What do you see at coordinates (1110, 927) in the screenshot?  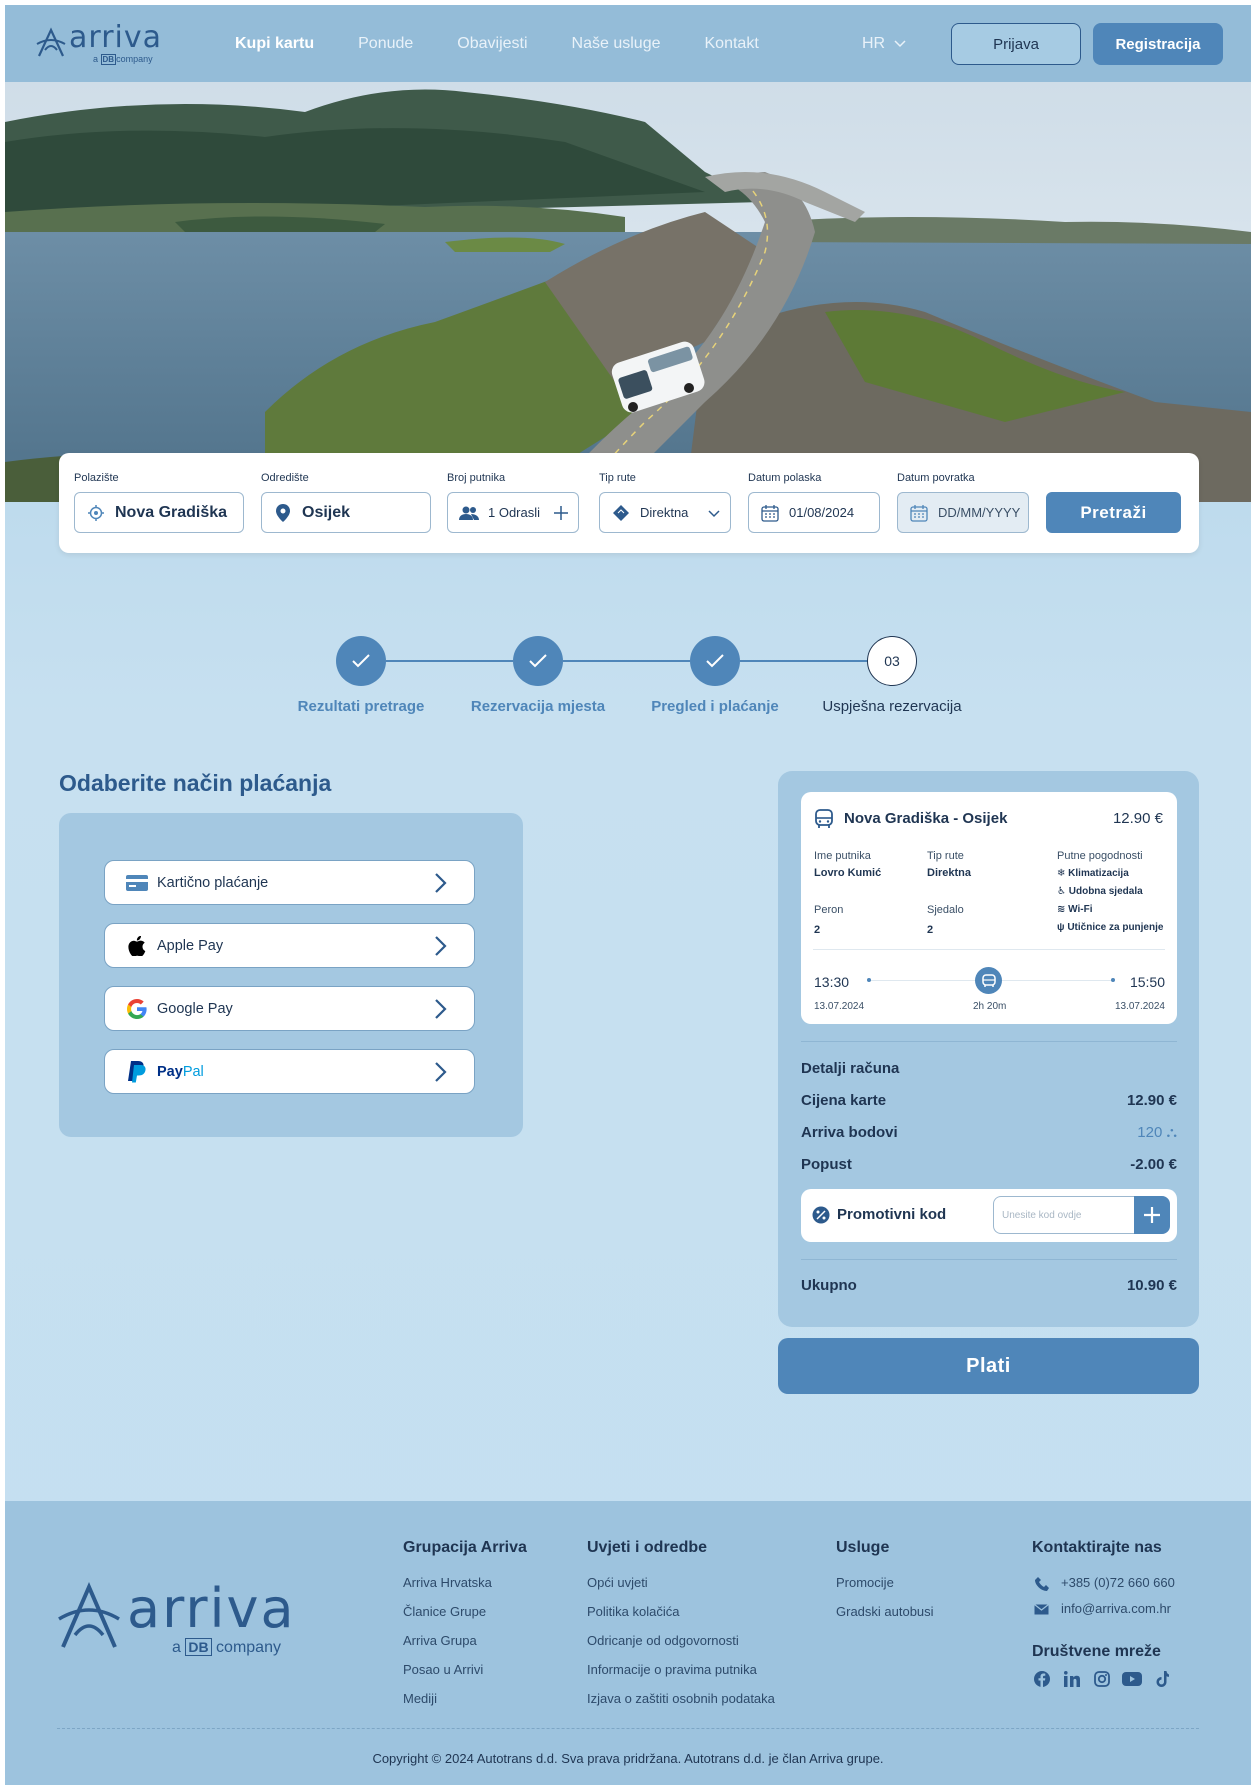 I see `amenity-power: ψ Utičnice za punjenje` at bounding box center [1110, 927].